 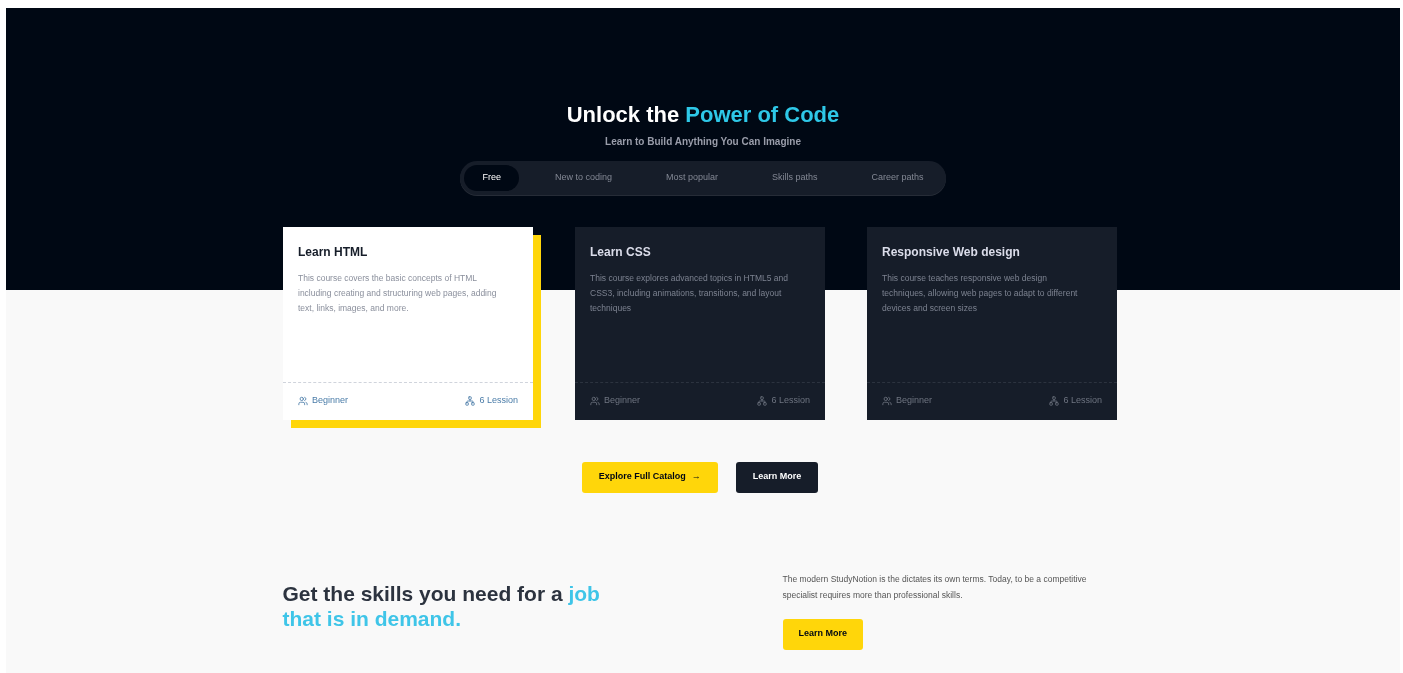 What do you see at coordinates (703, 115) in the screenshot?
I see `hero-title: Unlock the Power of Code` at bounding box center [703, 115].